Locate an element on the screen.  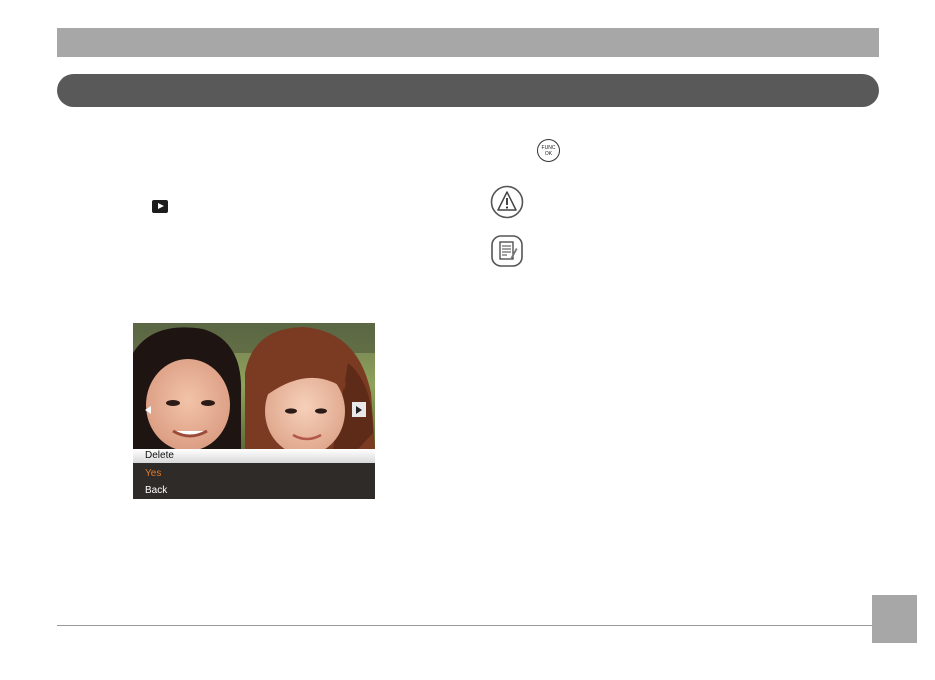
func-ok-button-icon: FUNC OK is located at coordinates (548, 150).